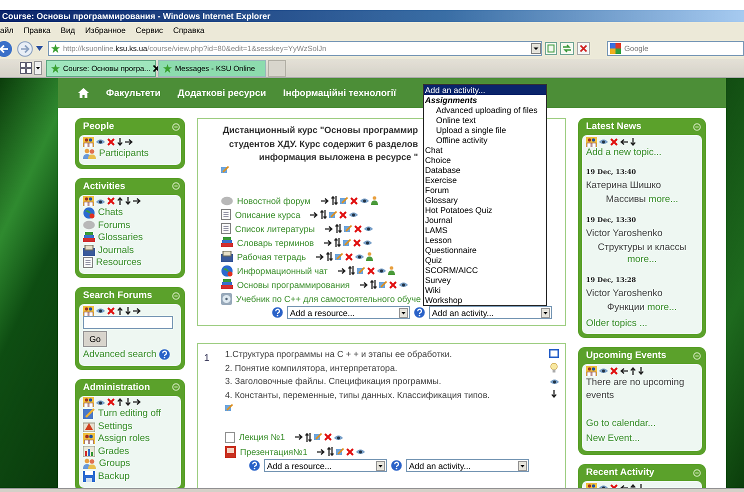 The height and width of the screenshot is (492, 744). I want to click on block-link: Groups, so click(114, 464).